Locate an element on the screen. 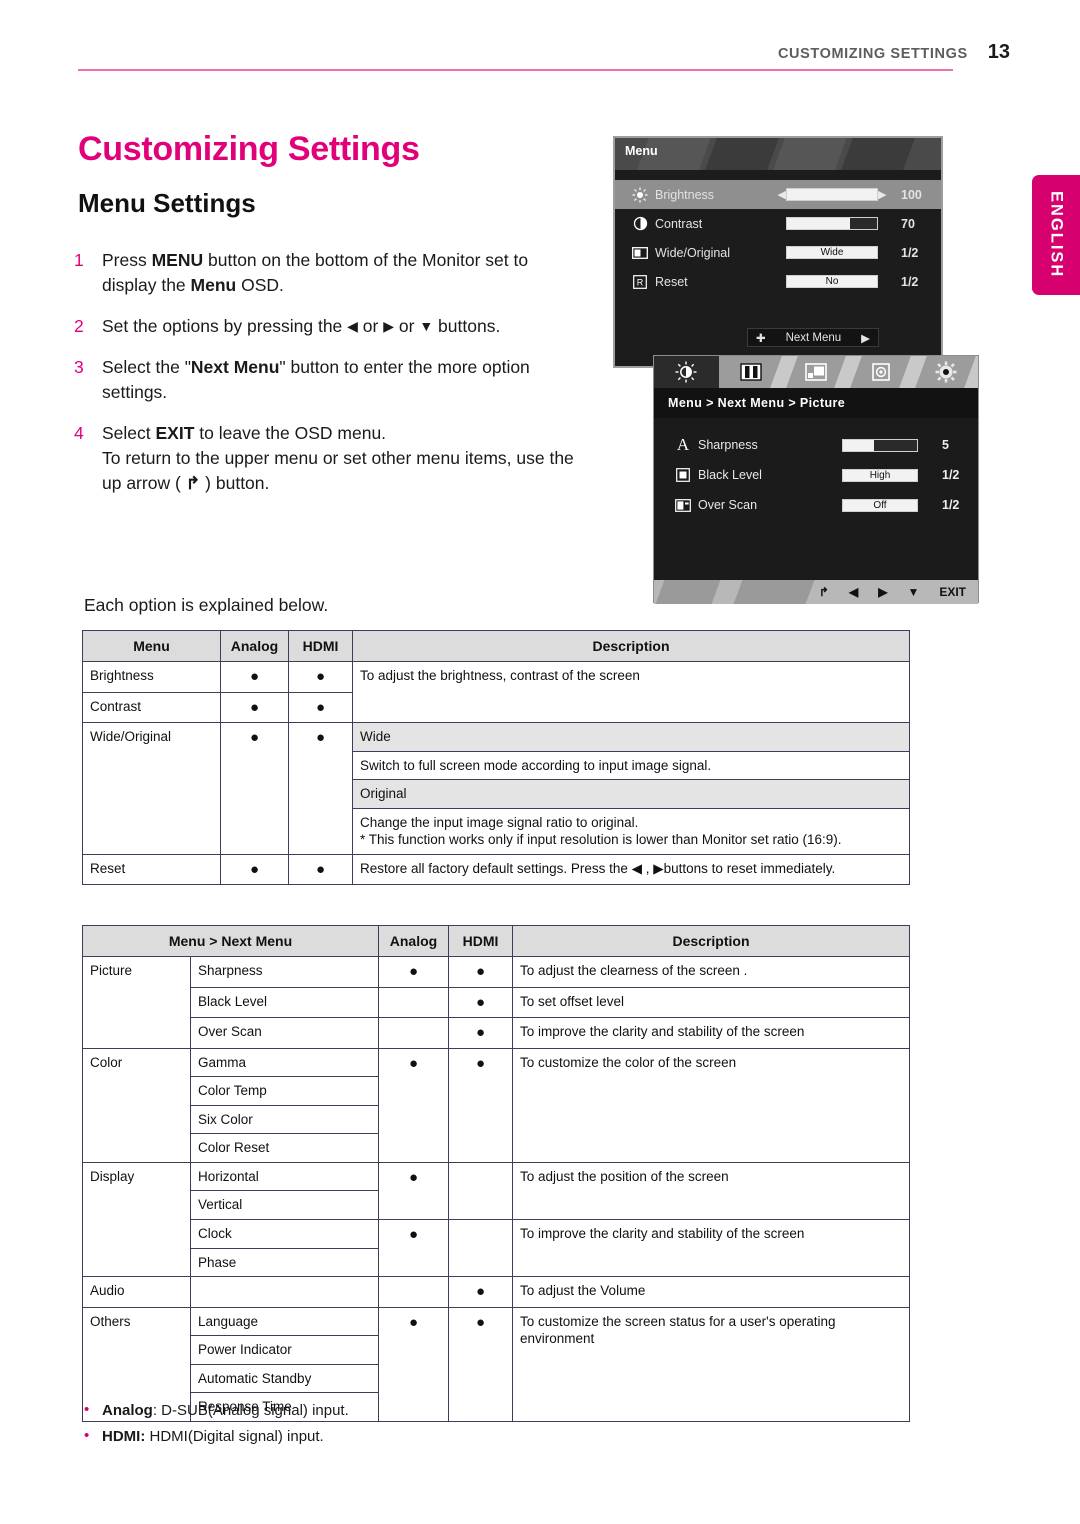  cell-item: Color Temp is located at coordinates (284, 1091).